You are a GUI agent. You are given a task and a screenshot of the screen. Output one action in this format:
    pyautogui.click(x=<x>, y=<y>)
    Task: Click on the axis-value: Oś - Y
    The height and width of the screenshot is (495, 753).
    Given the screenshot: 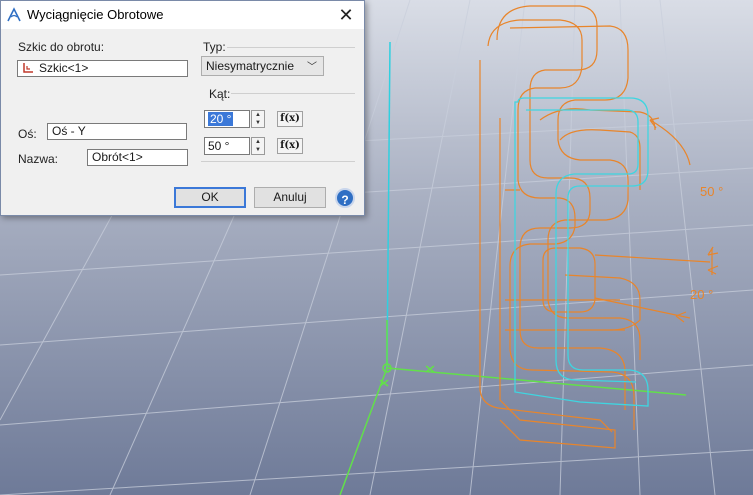 What is the action you would take?
    pyautogui.click(x=69, y=131)
    